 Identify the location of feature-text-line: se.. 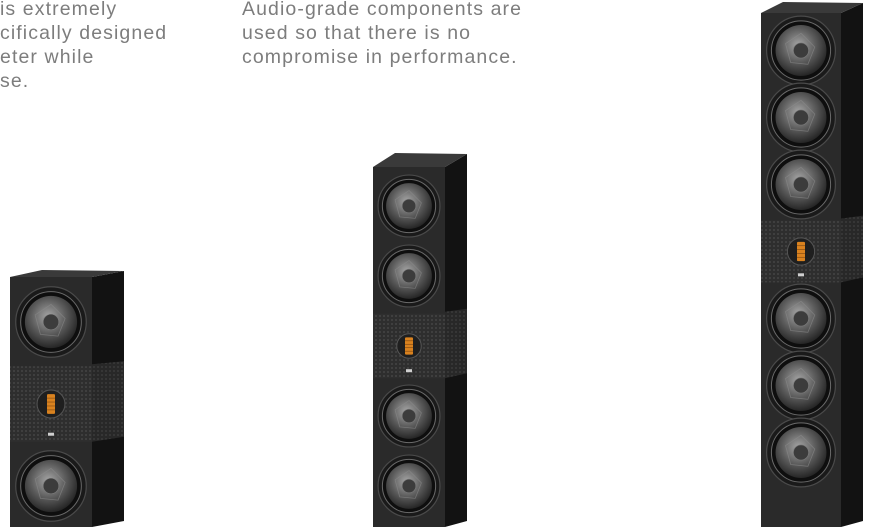
(15, 81).